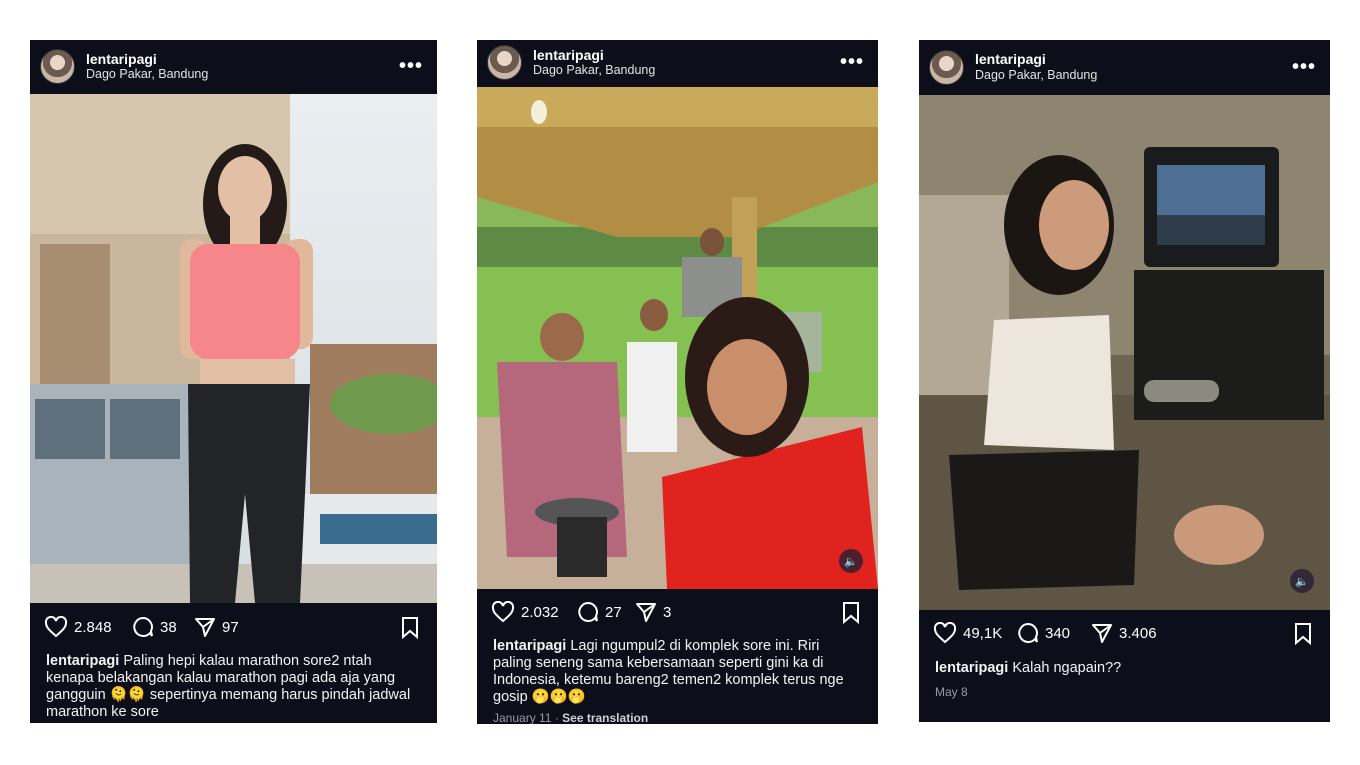  I want to click on post-meta: May 8, so click(951, 692).